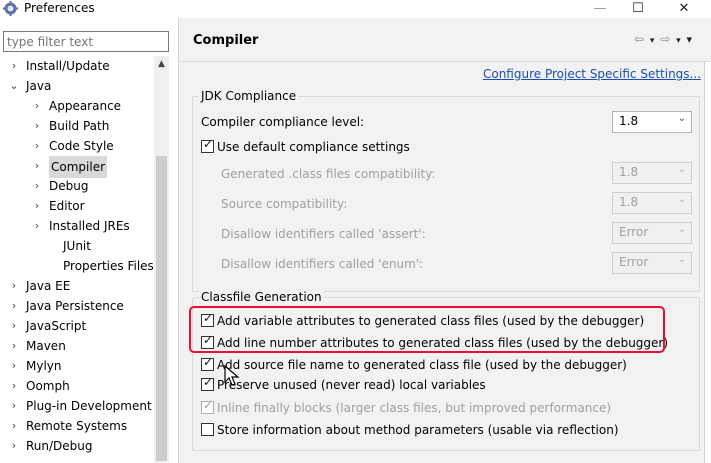  What do you see at coordinates (161, 308) in the screenshot?
I see `scroll-thumb` at bounding box center [161, 308].